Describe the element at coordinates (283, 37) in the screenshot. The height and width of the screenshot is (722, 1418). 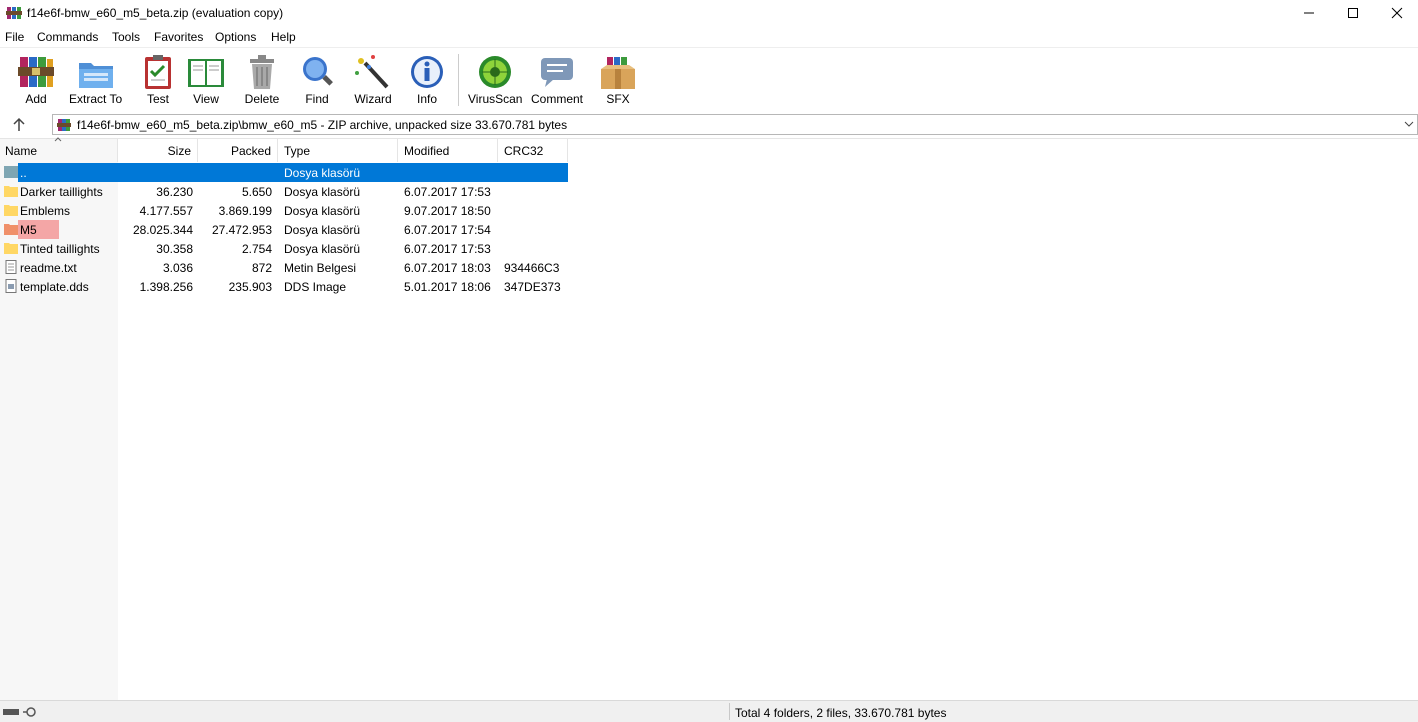
I see `menu-help: Help` at that location.